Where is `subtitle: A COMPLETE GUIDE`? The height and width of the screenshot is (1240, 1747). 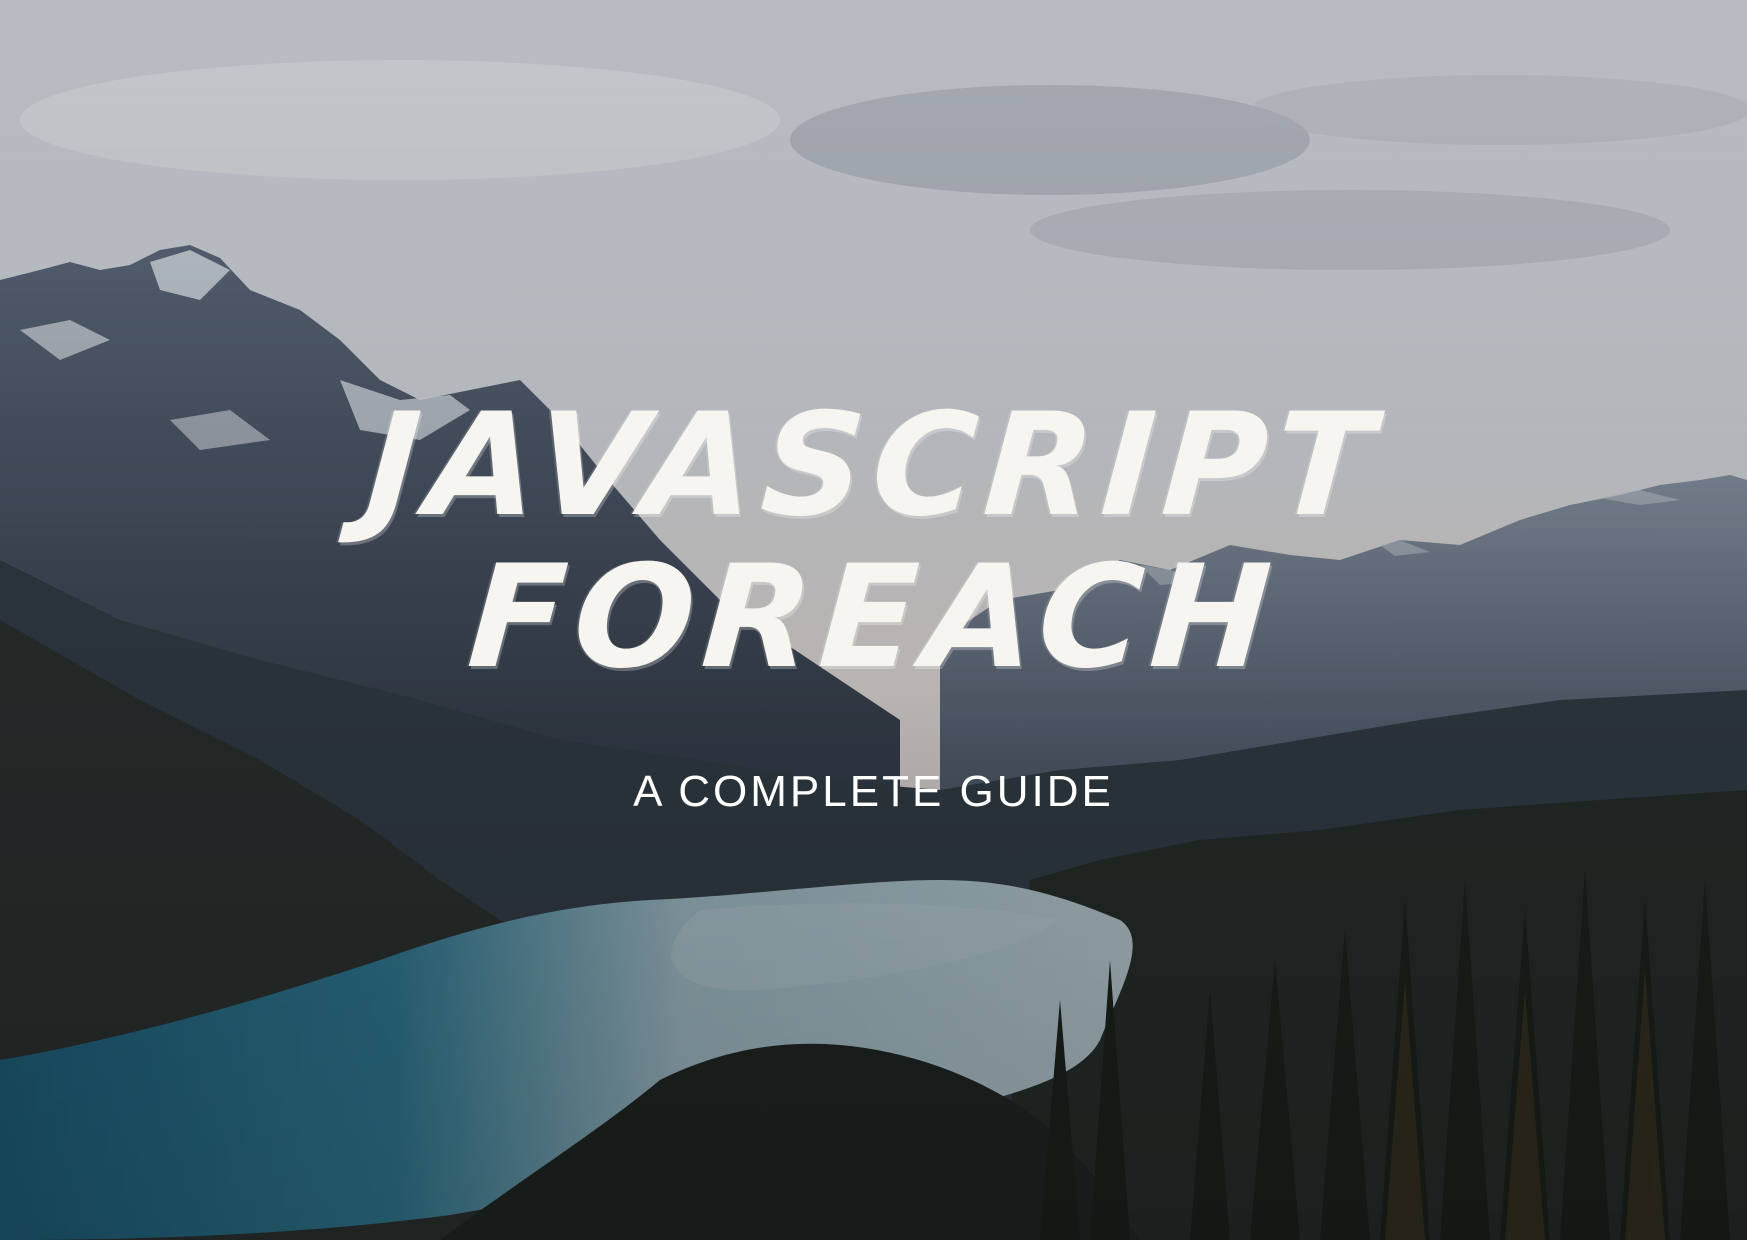 subtitle: A COMPLETE GUIDE is located at coordinates (873, 791).